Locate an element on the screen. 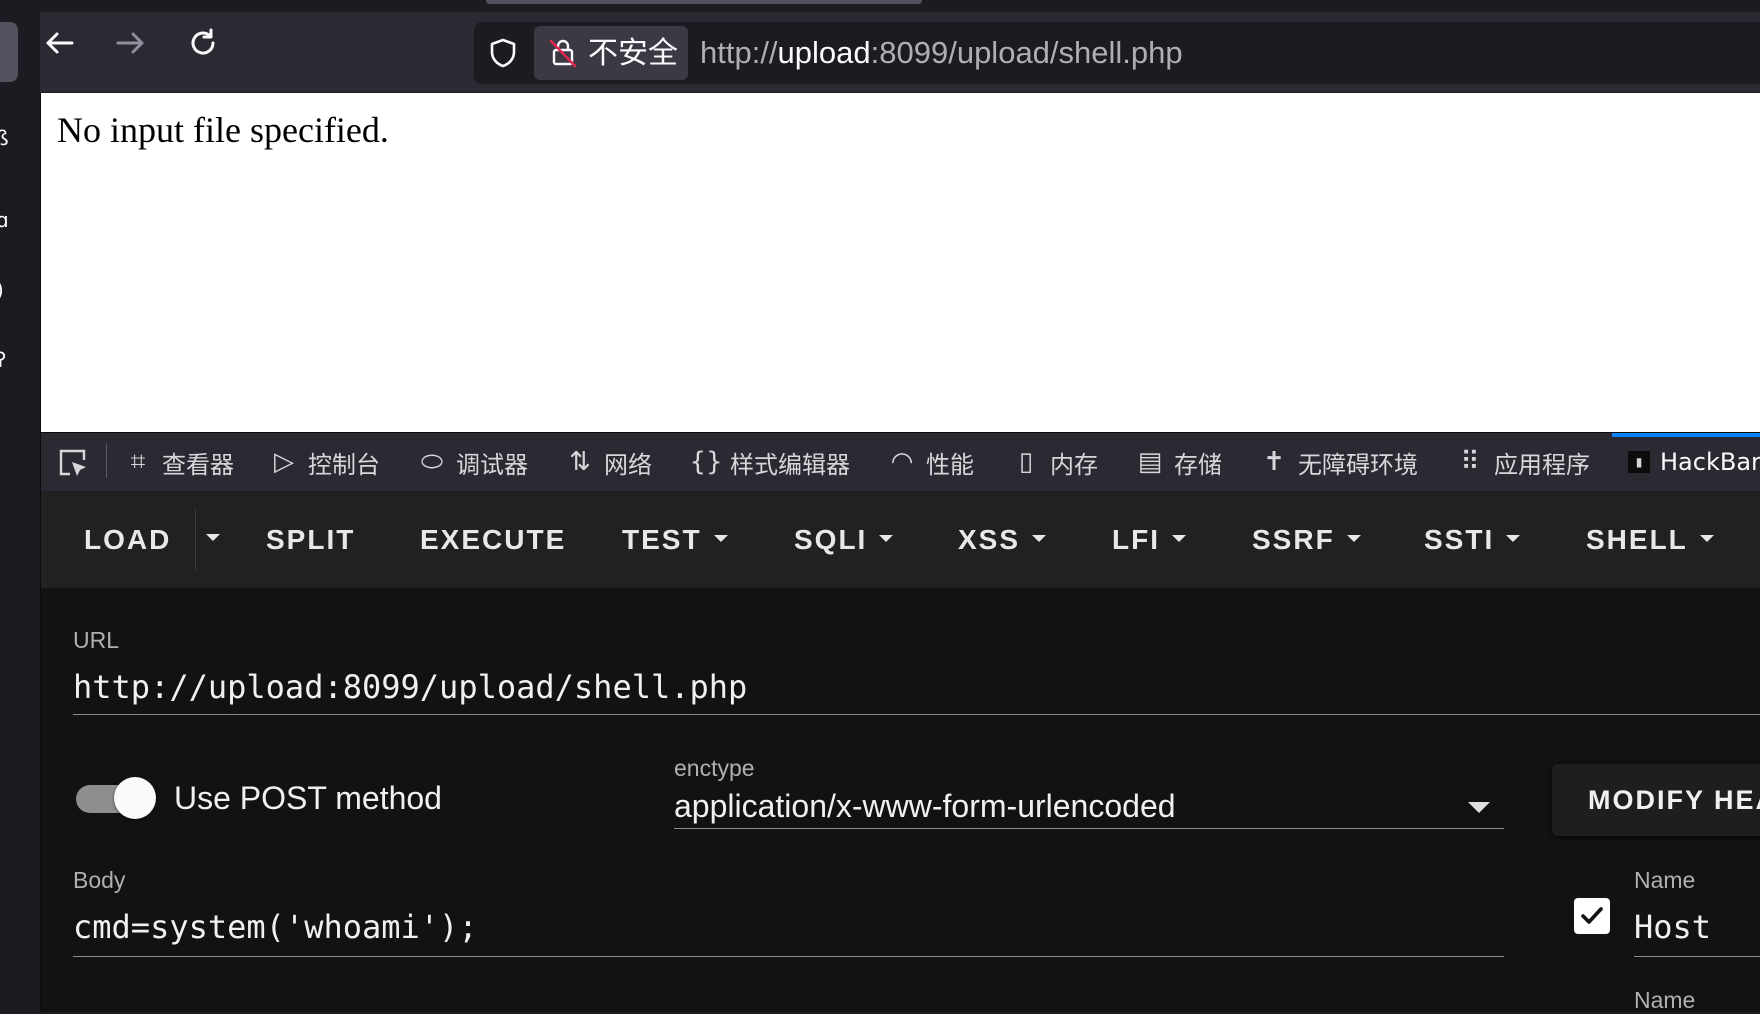 The image size is (1760, 1014). tab-memory: ▯ 内存 is located at coordinates (1055, 462).